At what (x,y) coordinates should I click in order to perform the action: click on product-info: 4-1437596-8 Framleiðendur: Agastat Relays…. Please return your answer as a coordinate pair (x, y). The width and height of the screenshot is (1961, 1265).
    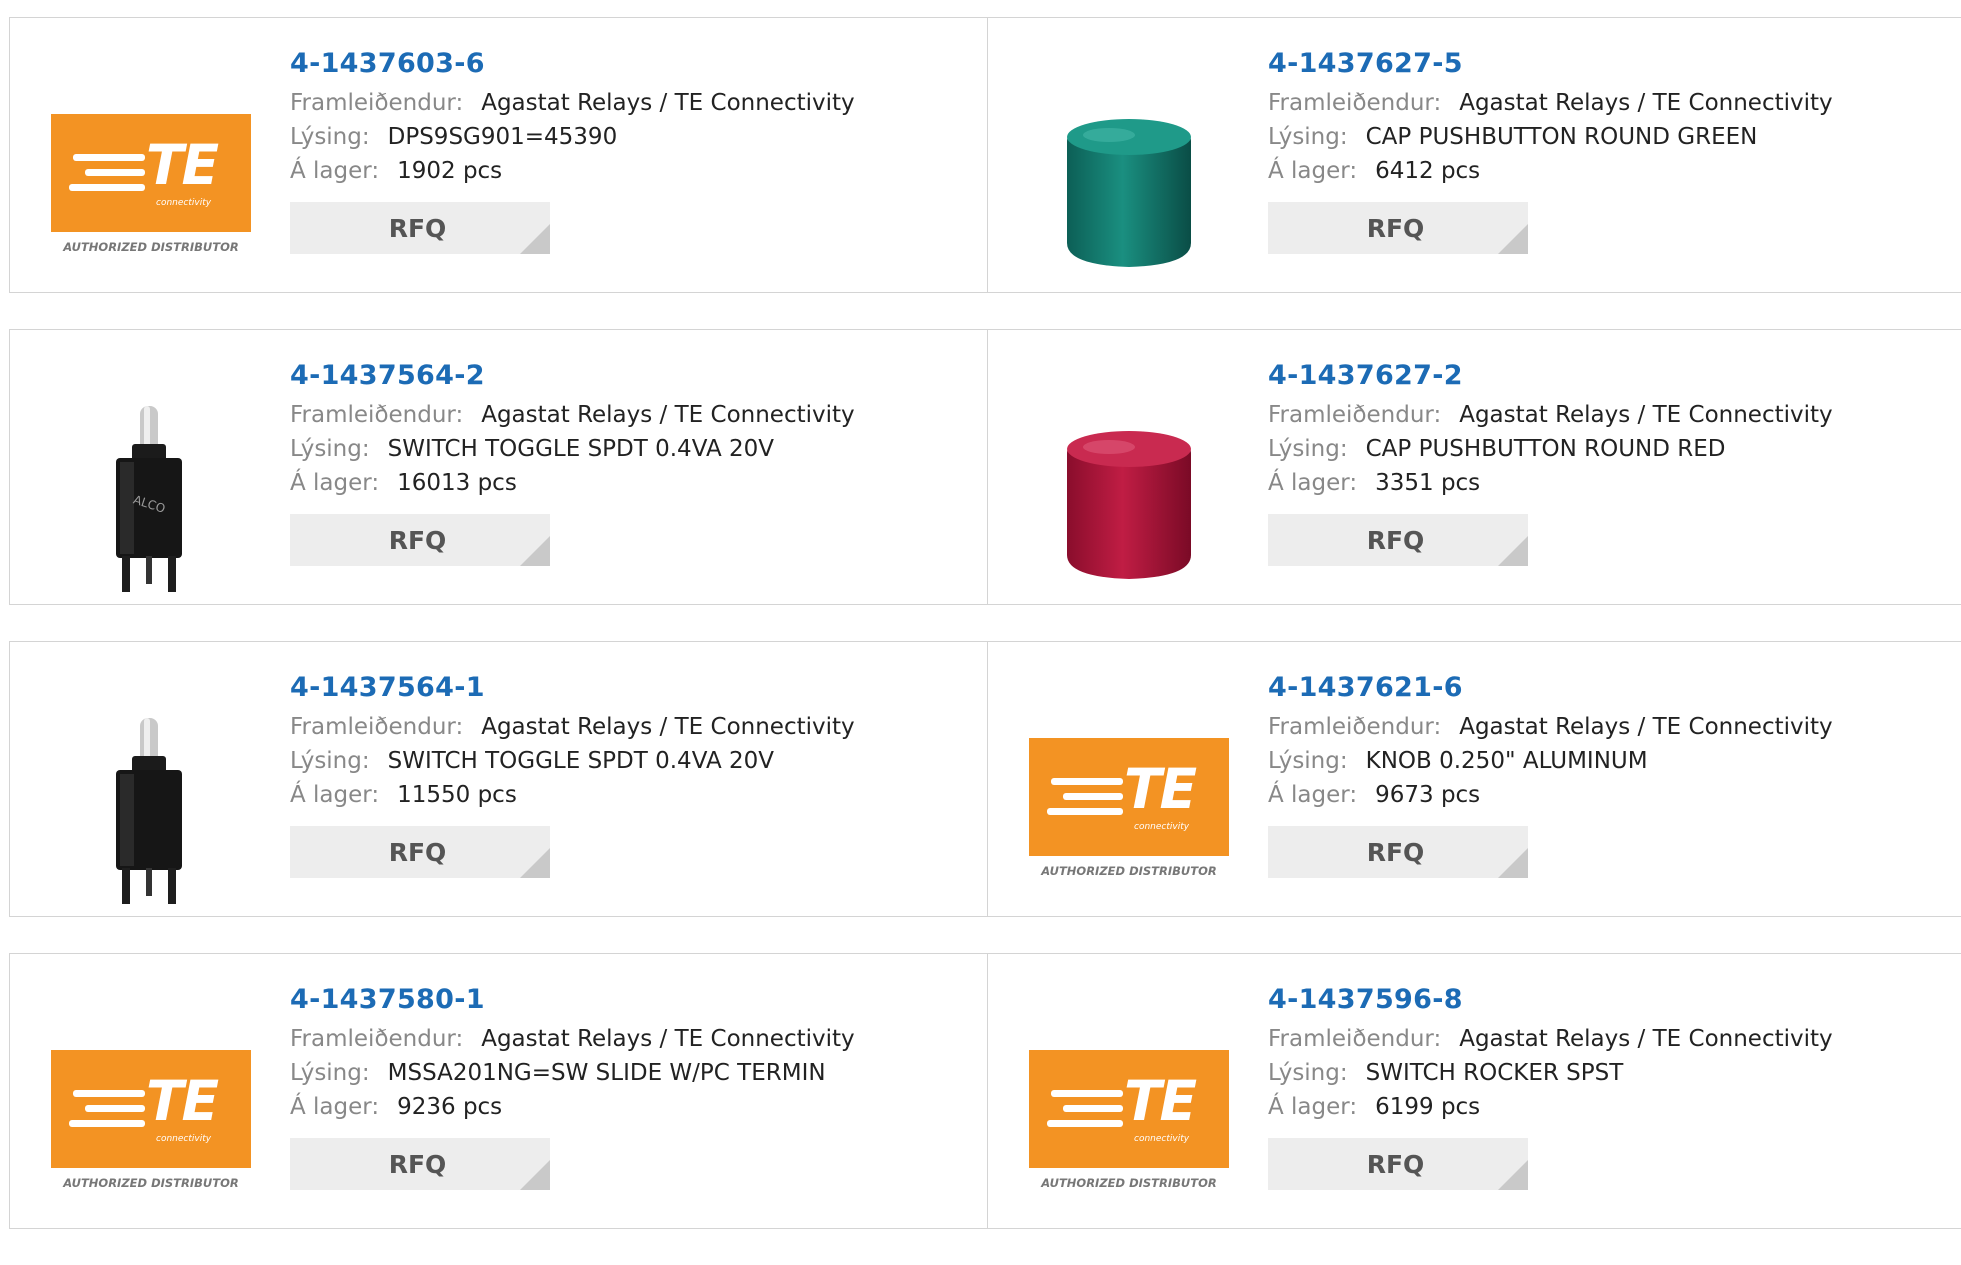
    Looking at the image, I should click on (1550, 1087).